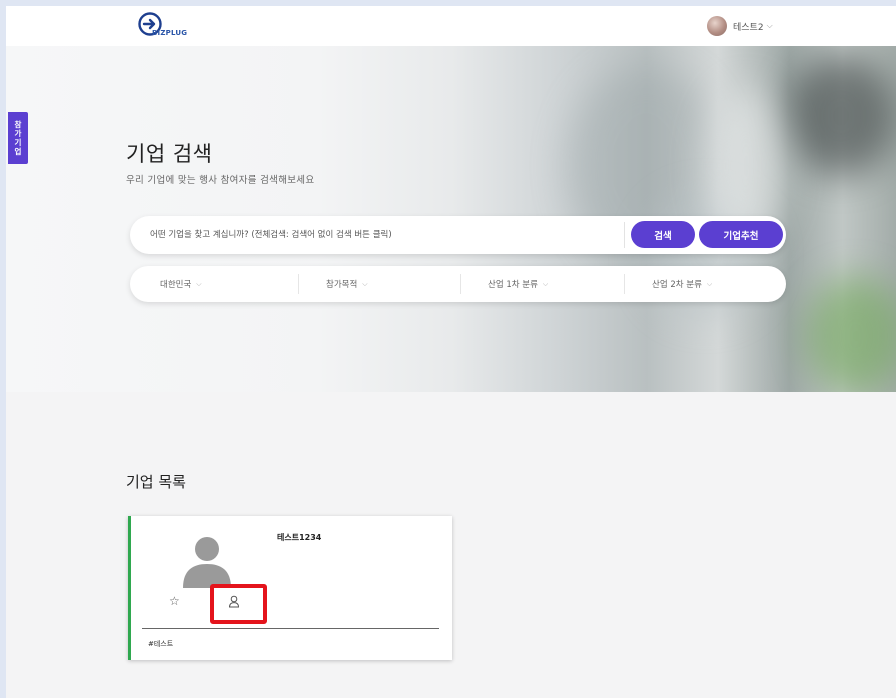 This screenshot has width=896, height=698. Describe the element at coordinates (207, 562) in the screenshot. I see `default-profile-icon` at that location.